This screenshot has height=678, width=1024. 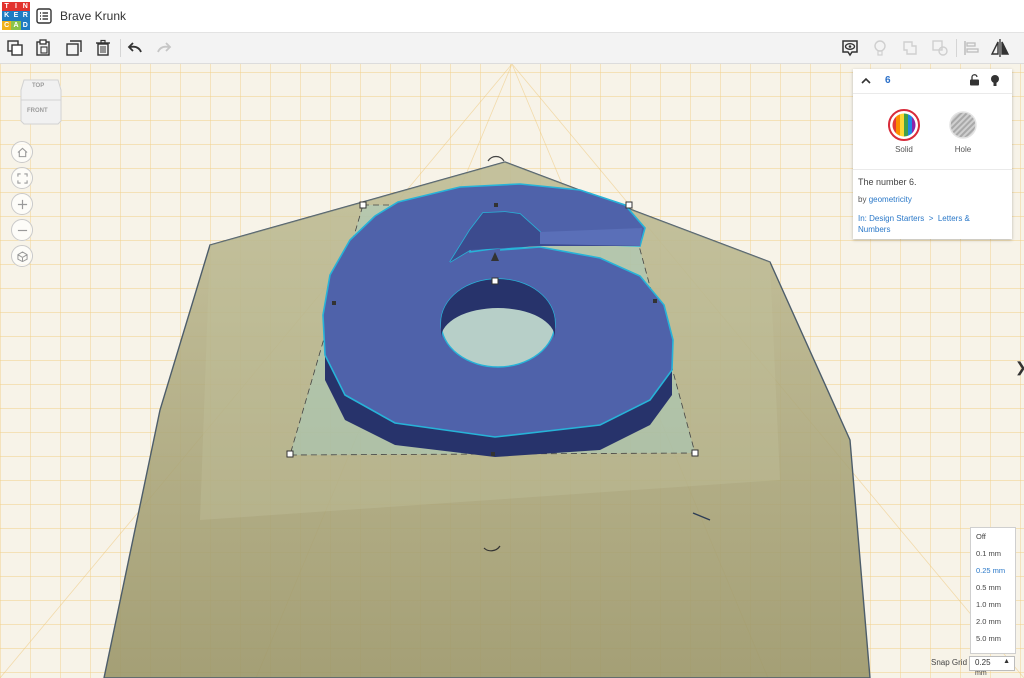 I want to click on in-prefix: In:, so click(x=862, y=218).